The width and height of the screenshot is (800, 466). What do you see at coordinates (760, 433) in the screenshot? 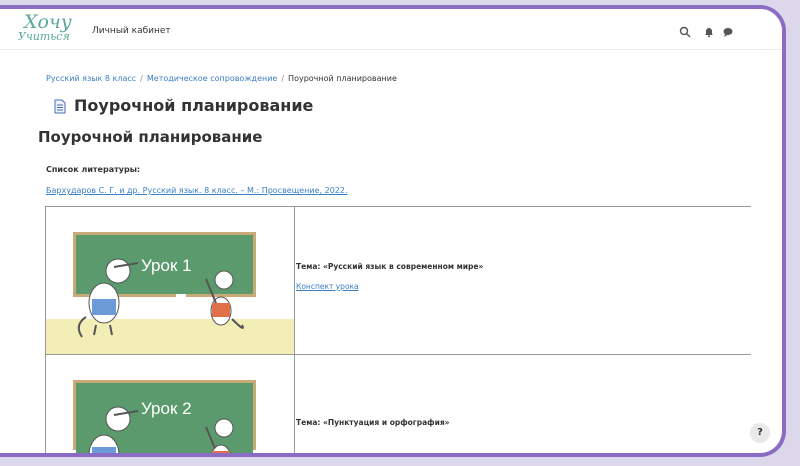
I see `help-button: ?` at bounding box center [760, 433].